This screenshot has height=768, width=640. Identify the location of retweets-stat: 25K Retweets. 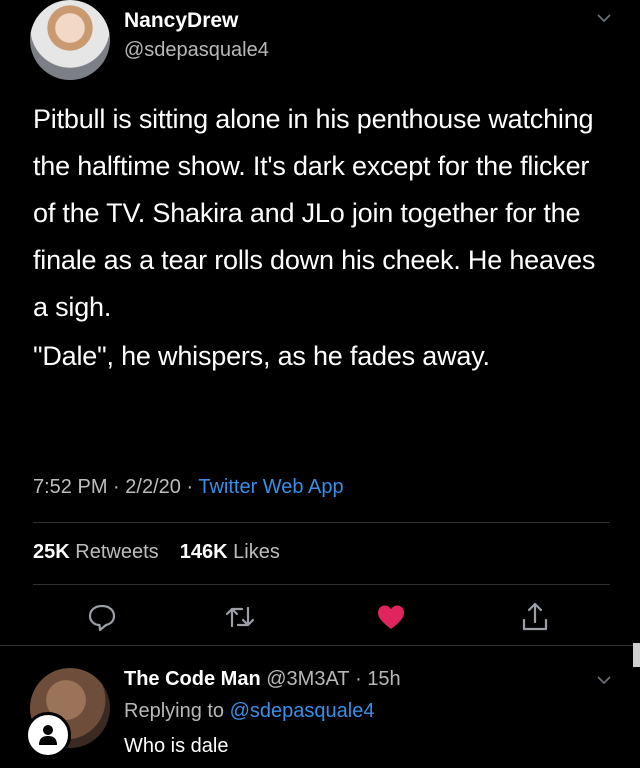
(96, 552).